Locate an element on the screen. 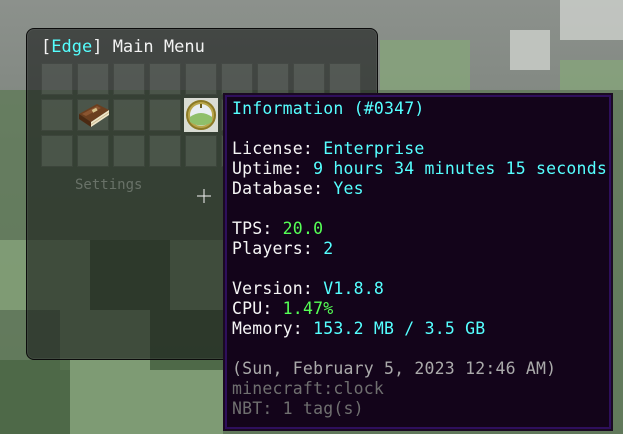  license-line: License: Enterprise is located at coordinates (418, 149).